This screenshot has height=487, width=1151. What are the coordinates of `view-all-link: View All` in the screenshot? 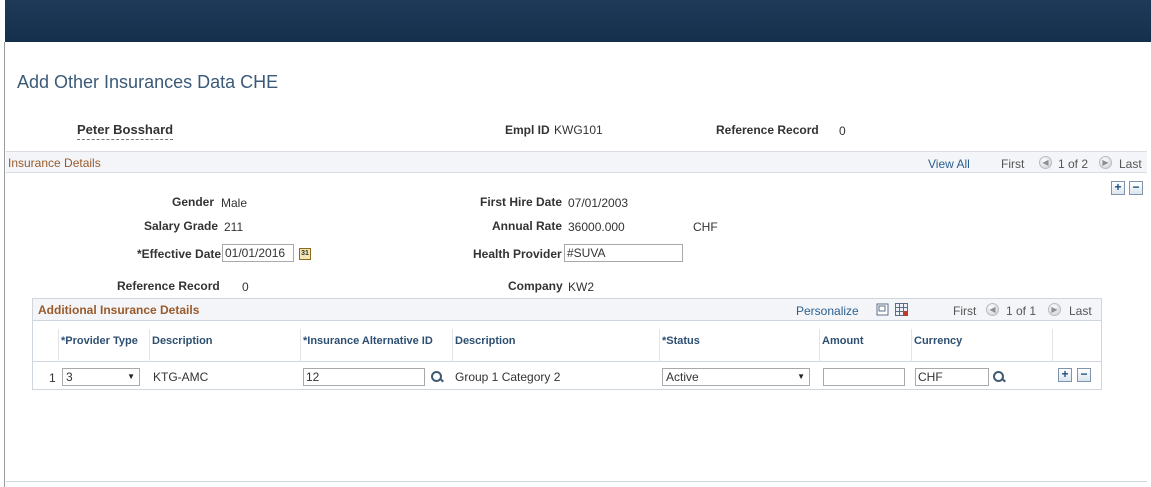 It's located at (949, 164).